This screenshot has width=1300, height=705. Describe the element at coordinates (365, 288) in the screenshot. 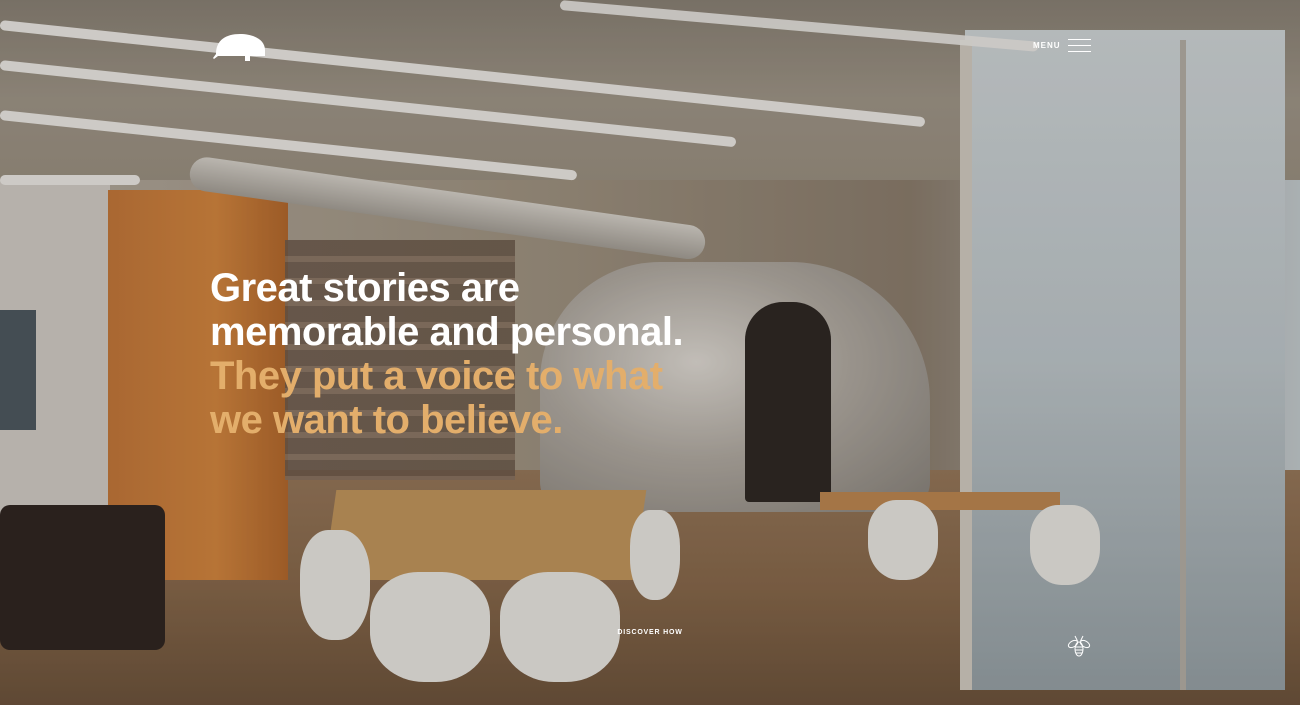

I see `headline-line: Great stories are` at that location.